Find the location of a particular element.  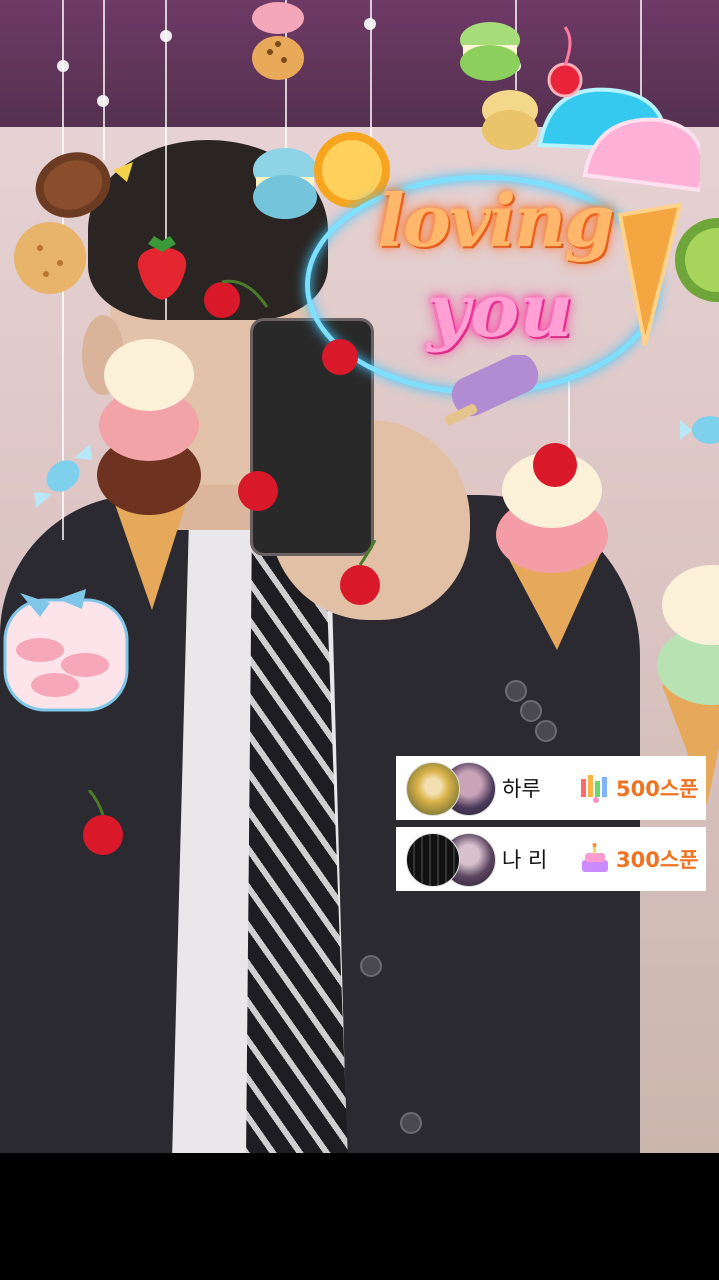

candy-jar-icon is located at coordinates (66, 650).